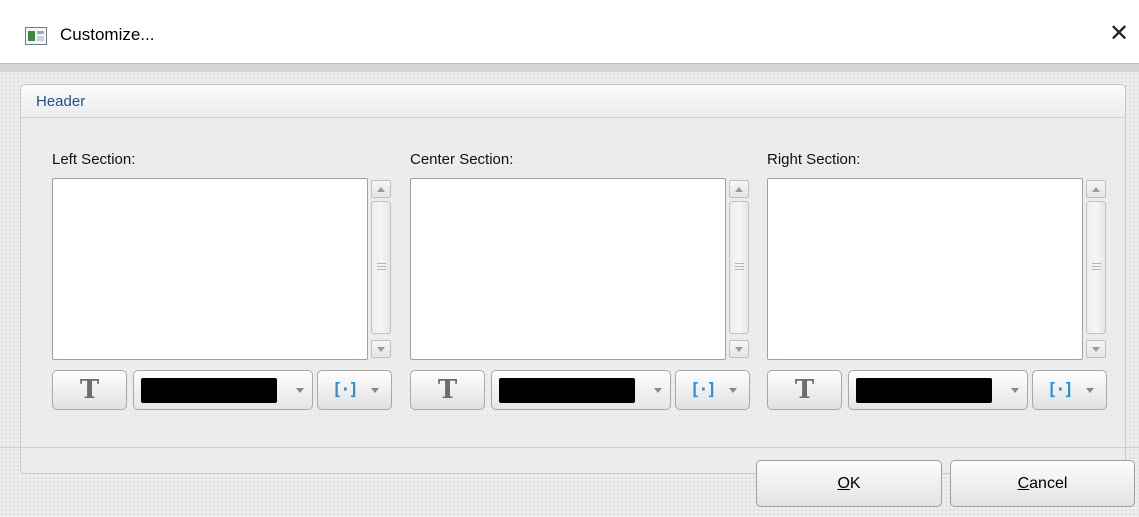 Image resolution: width=1139 pixels, height=517 pixels. I want to click on right-section-scrollbar, so click(1096, 269).